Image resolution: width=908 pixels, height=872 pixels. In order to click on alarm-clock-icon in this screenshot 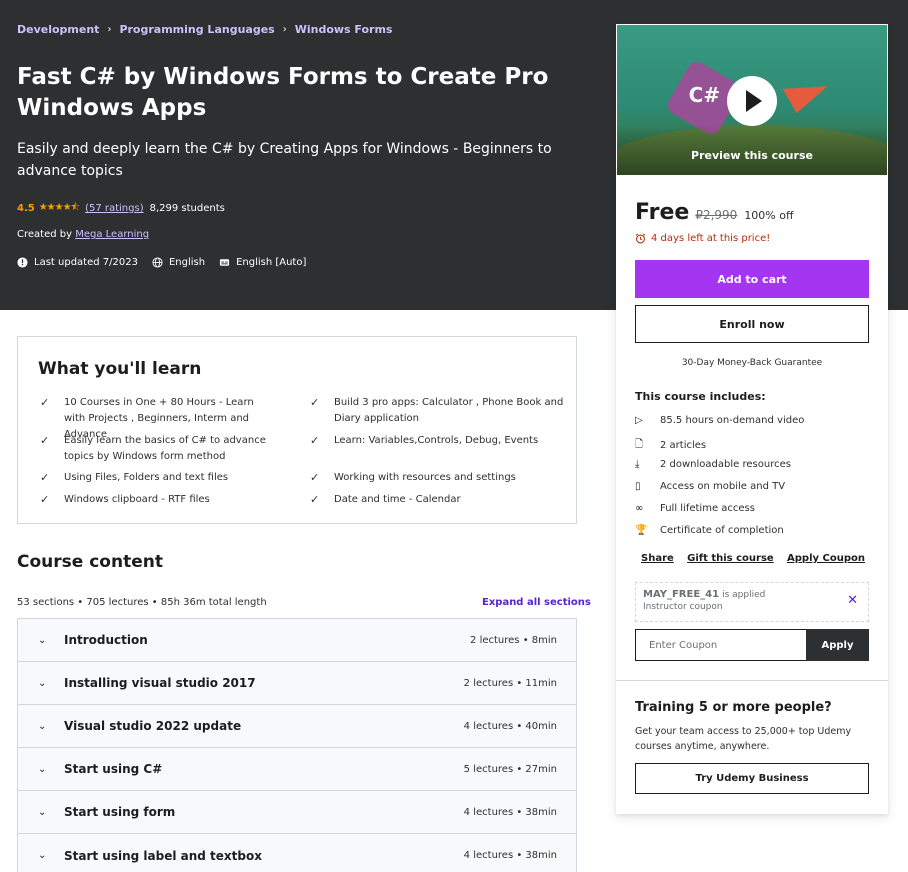, I will do `click(640, 238)`.